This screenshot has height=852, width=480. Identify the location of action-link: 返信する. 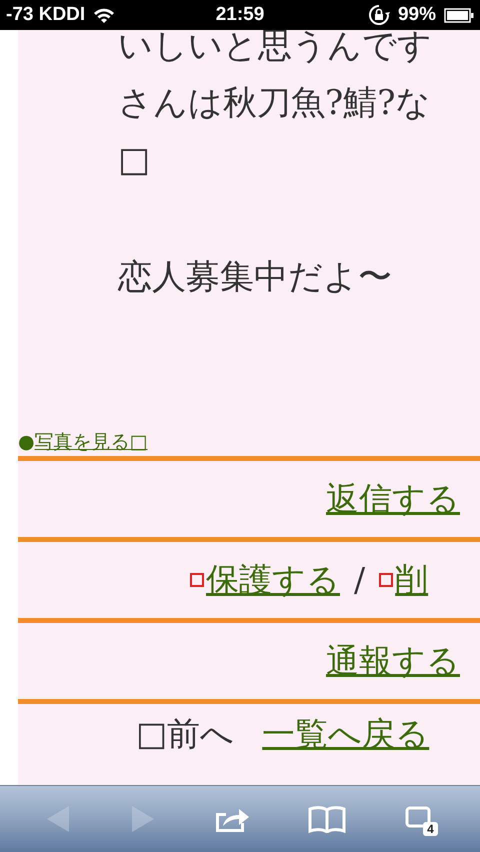
(393, 499).